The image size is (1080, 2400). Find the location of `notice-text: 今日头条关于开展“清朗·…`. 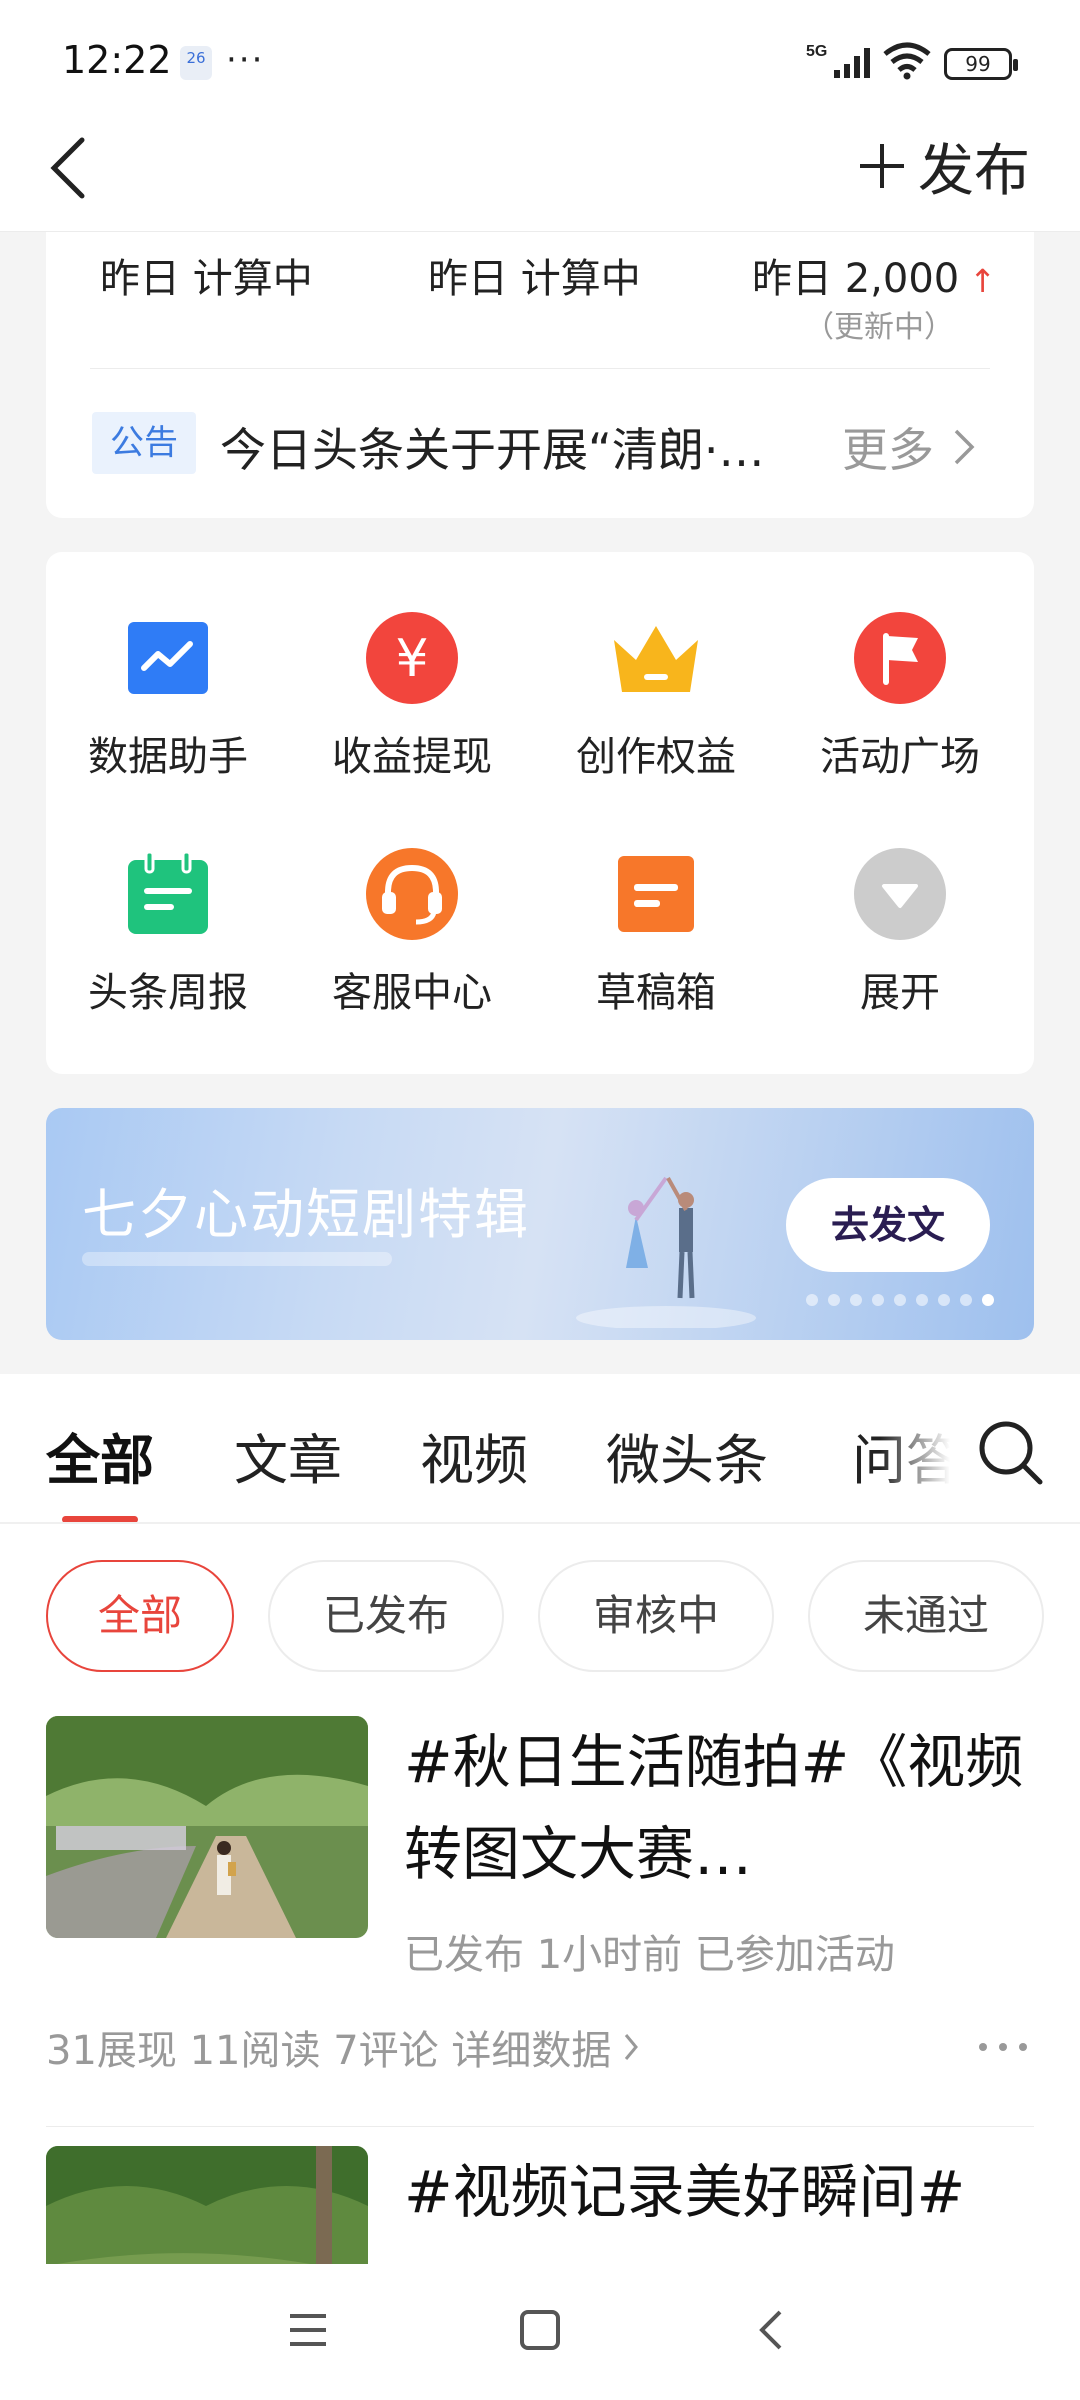

notice-text: 今日头条关于开展“清朗·… is located at coordinates (530, 447).